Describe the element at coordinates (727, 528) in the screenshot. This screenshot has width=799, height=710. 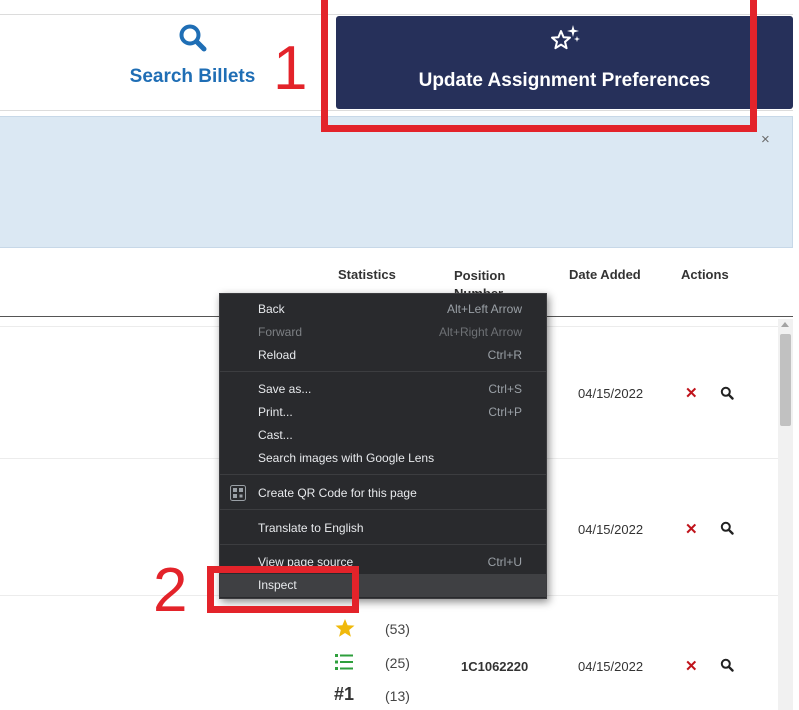
I see `row-2-view-search-icon` at that location.